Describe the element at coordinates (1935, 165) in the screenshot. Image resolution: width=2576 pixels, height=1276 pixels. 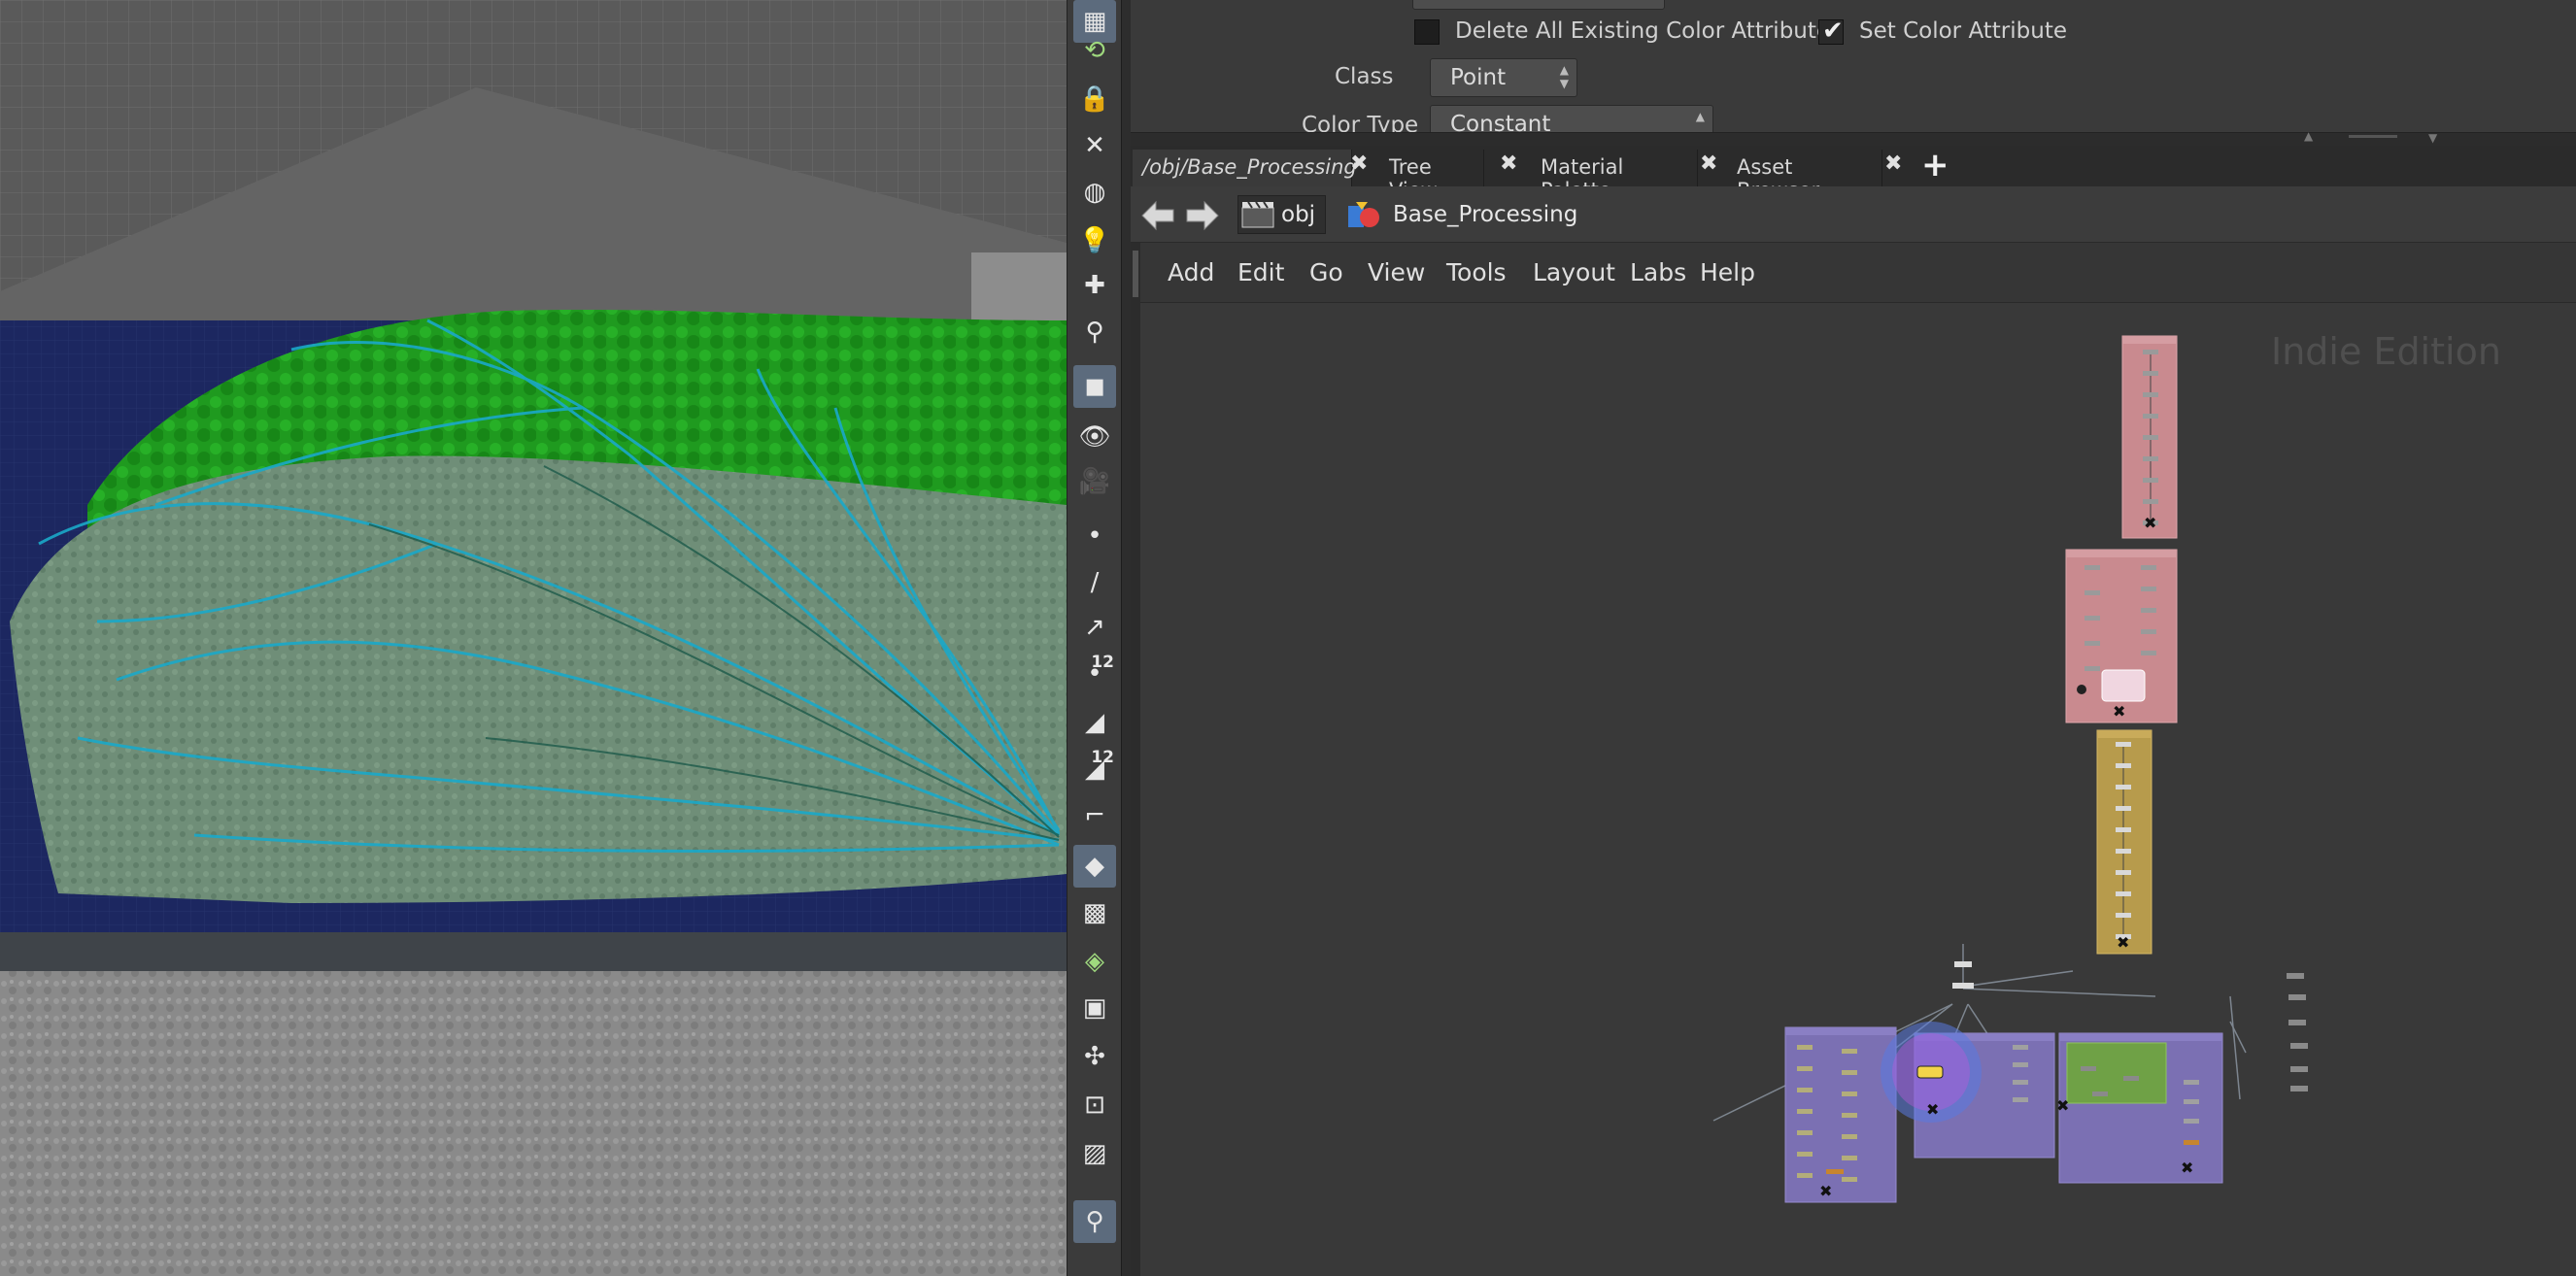
I see `add-tab-icon: +` at that location.